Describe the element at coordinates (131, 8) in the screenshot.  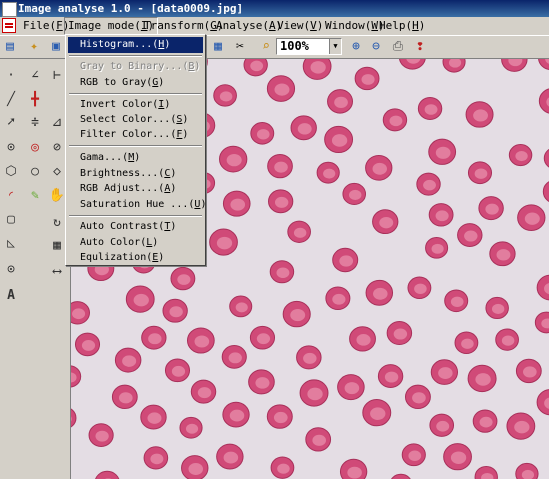
I see `window-title: Image analyse 1.0 - [data0009.jpg]` at that location.